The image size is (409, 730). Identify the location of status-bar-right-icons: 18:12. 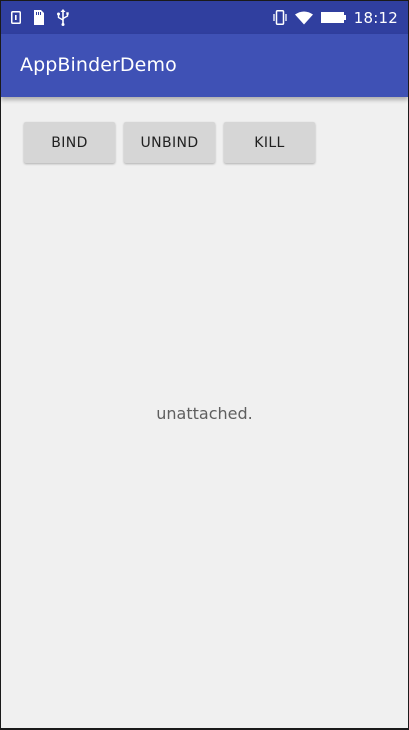
(335, 17).